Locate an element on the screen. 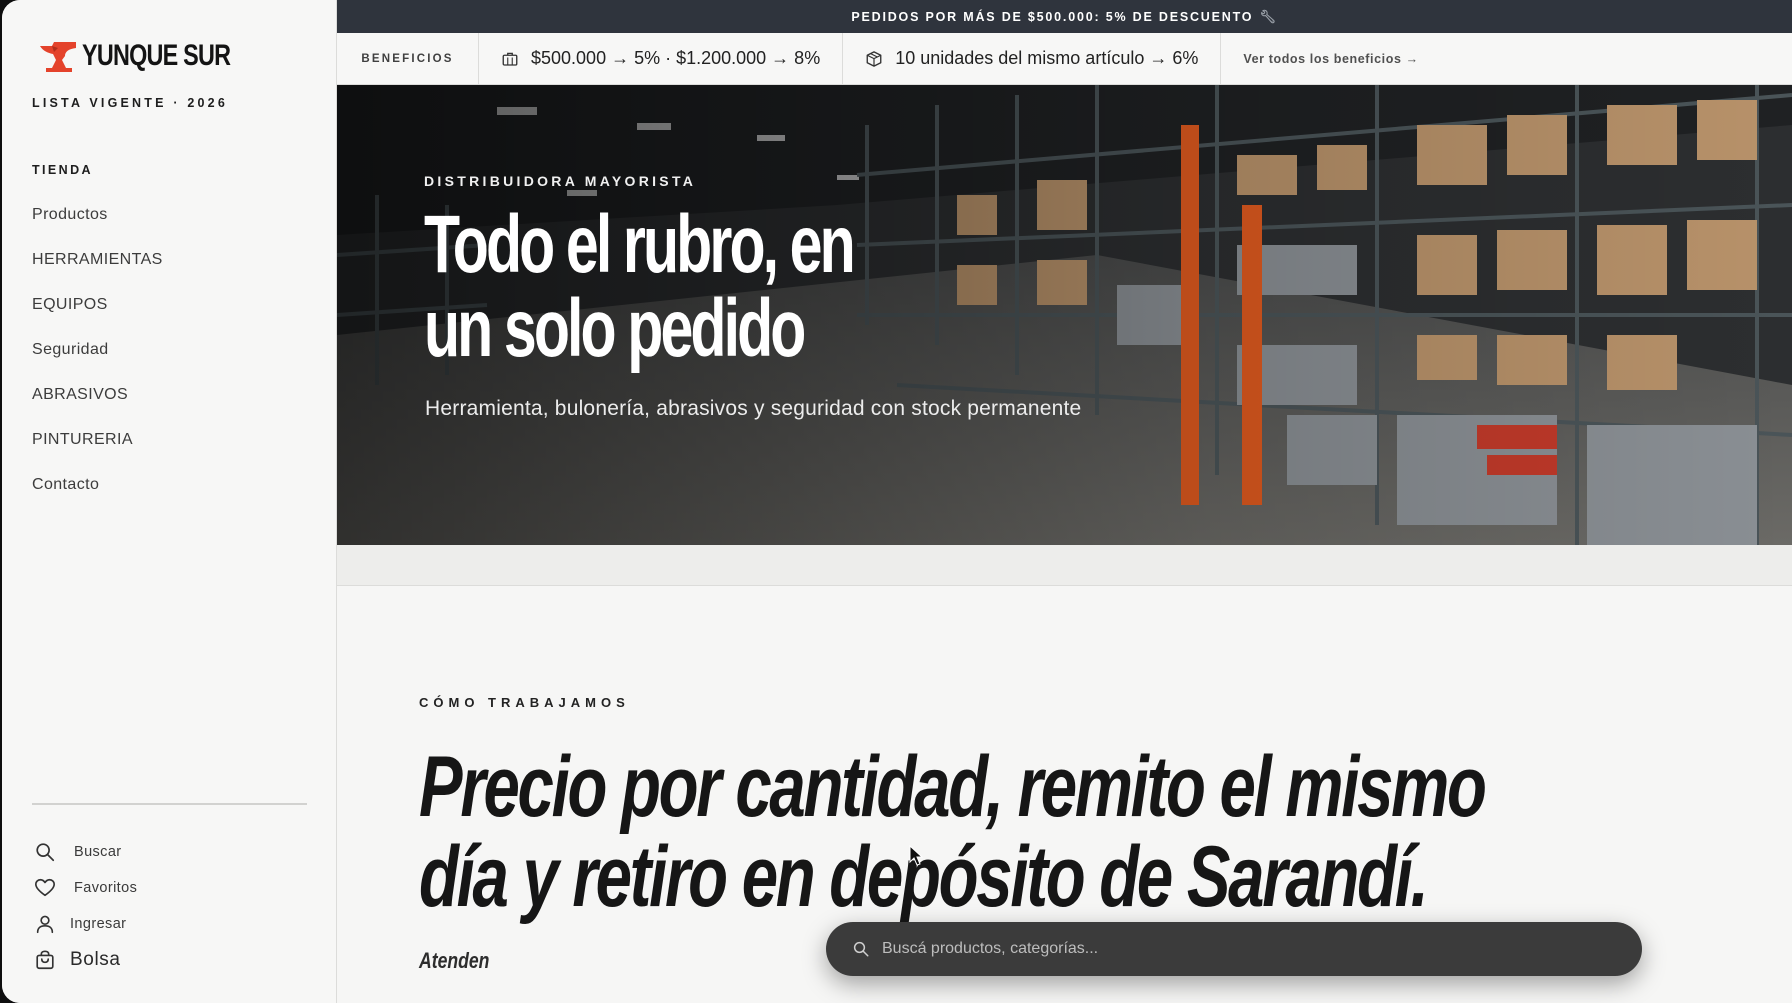  bag-button: Bolsa is located at coordinates (85, 960).